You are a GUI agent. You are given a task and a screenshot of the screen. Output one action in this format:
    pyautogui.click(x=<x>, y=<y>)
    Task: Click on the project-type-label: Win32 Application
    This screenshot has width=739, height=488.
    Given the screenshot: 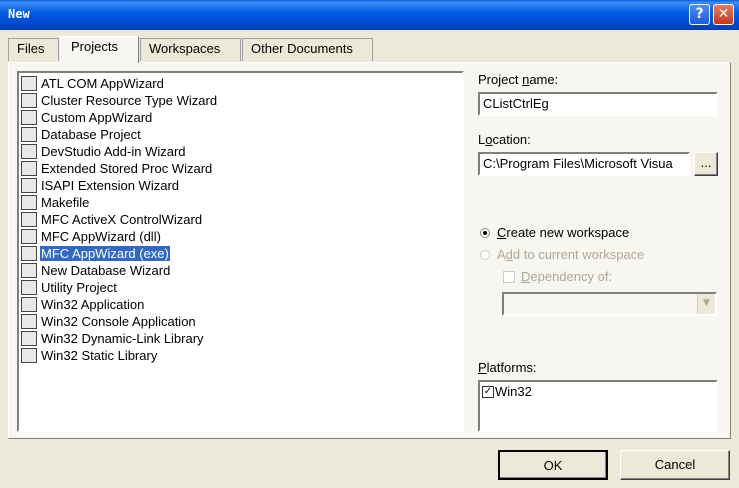 What is the action you would take?
    pyautogui.click(x=93, y=304)
    